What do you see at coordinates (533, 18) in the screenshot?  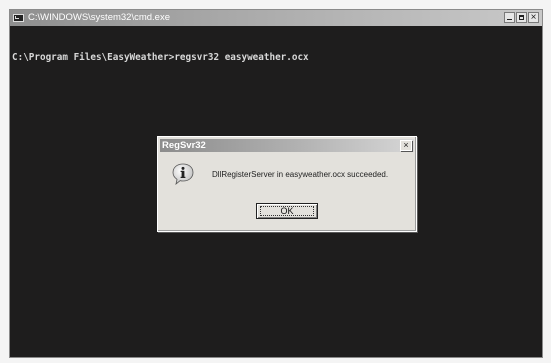 I see `close-window-button` at bounding box center [533, 18].